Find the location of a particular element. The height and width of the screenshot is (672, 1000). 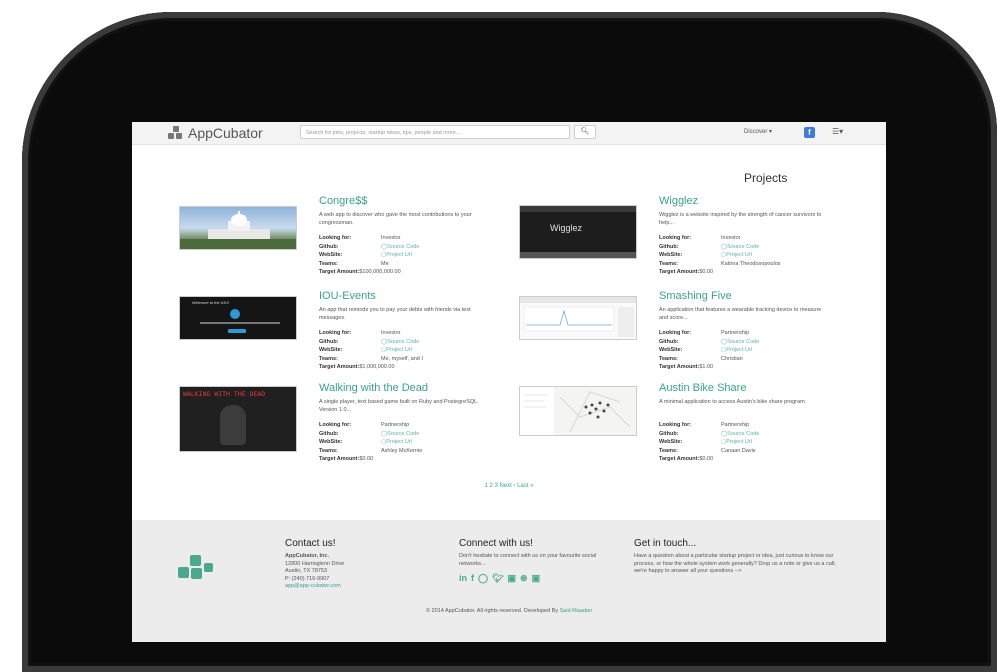

project-title: Smashing Five is located at coordinates (695, 296).